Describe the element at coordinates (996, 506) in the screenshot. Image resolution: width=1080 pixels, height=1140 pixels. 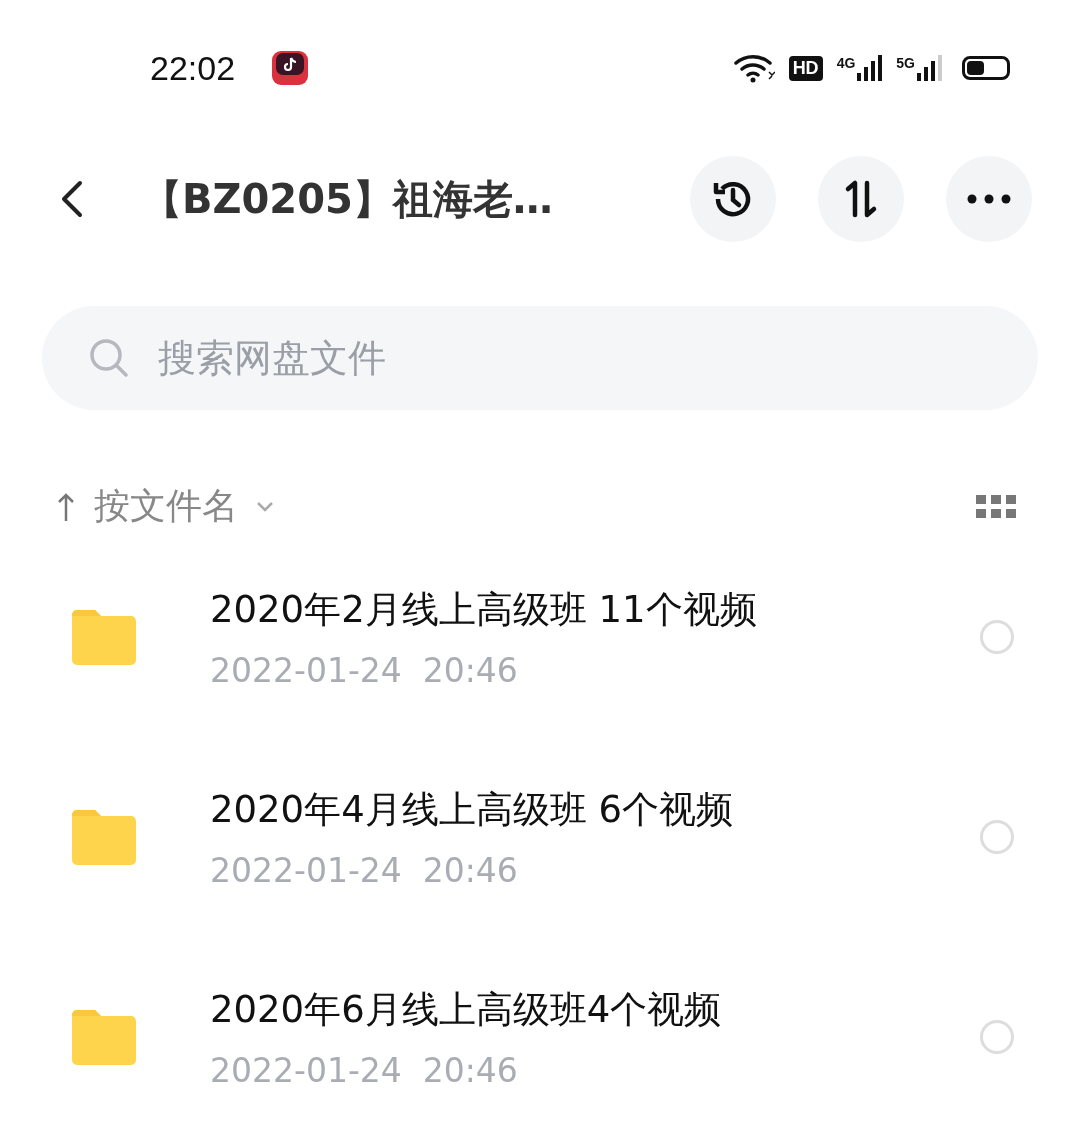
I see `grid-view-icon` at that location.